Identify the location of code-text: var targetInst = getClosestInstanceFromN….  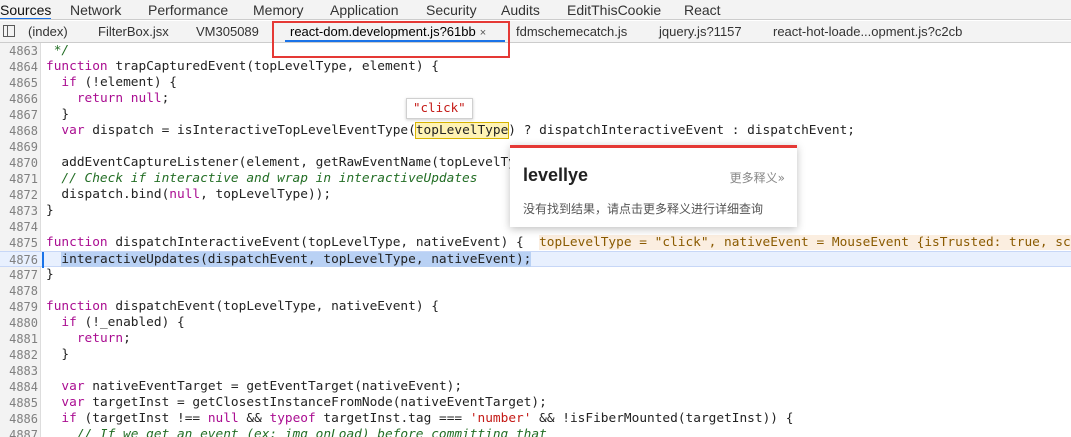
(304, 402).